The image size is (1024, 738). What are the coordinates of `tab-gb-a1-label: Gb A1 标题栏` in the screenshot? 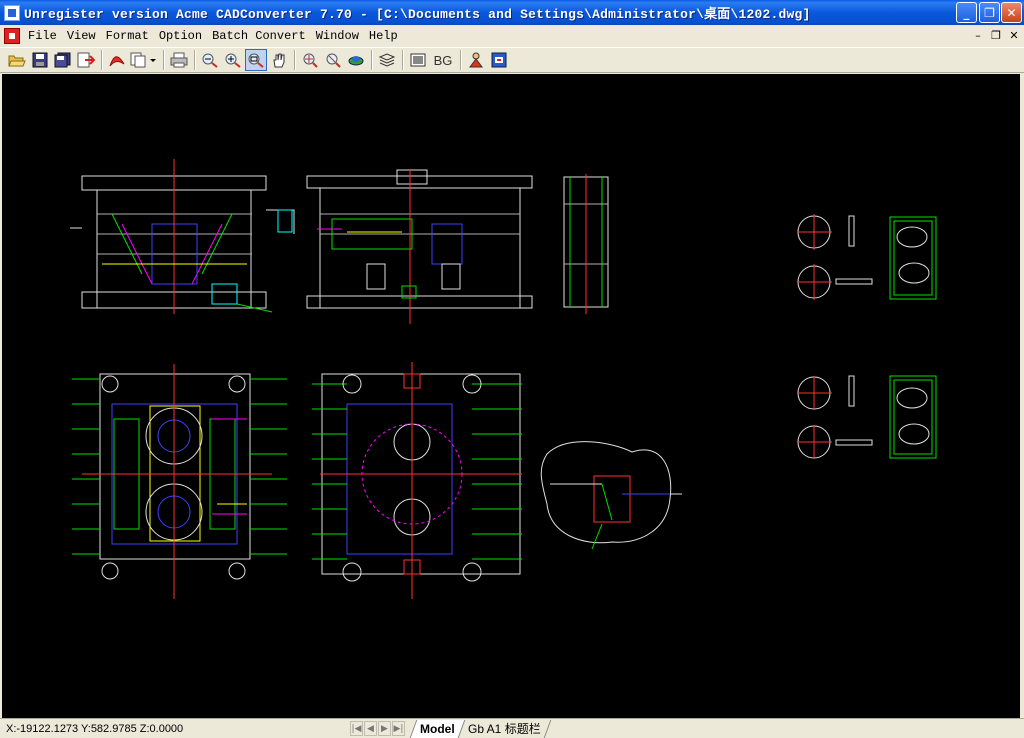 It's located at (504, 728).